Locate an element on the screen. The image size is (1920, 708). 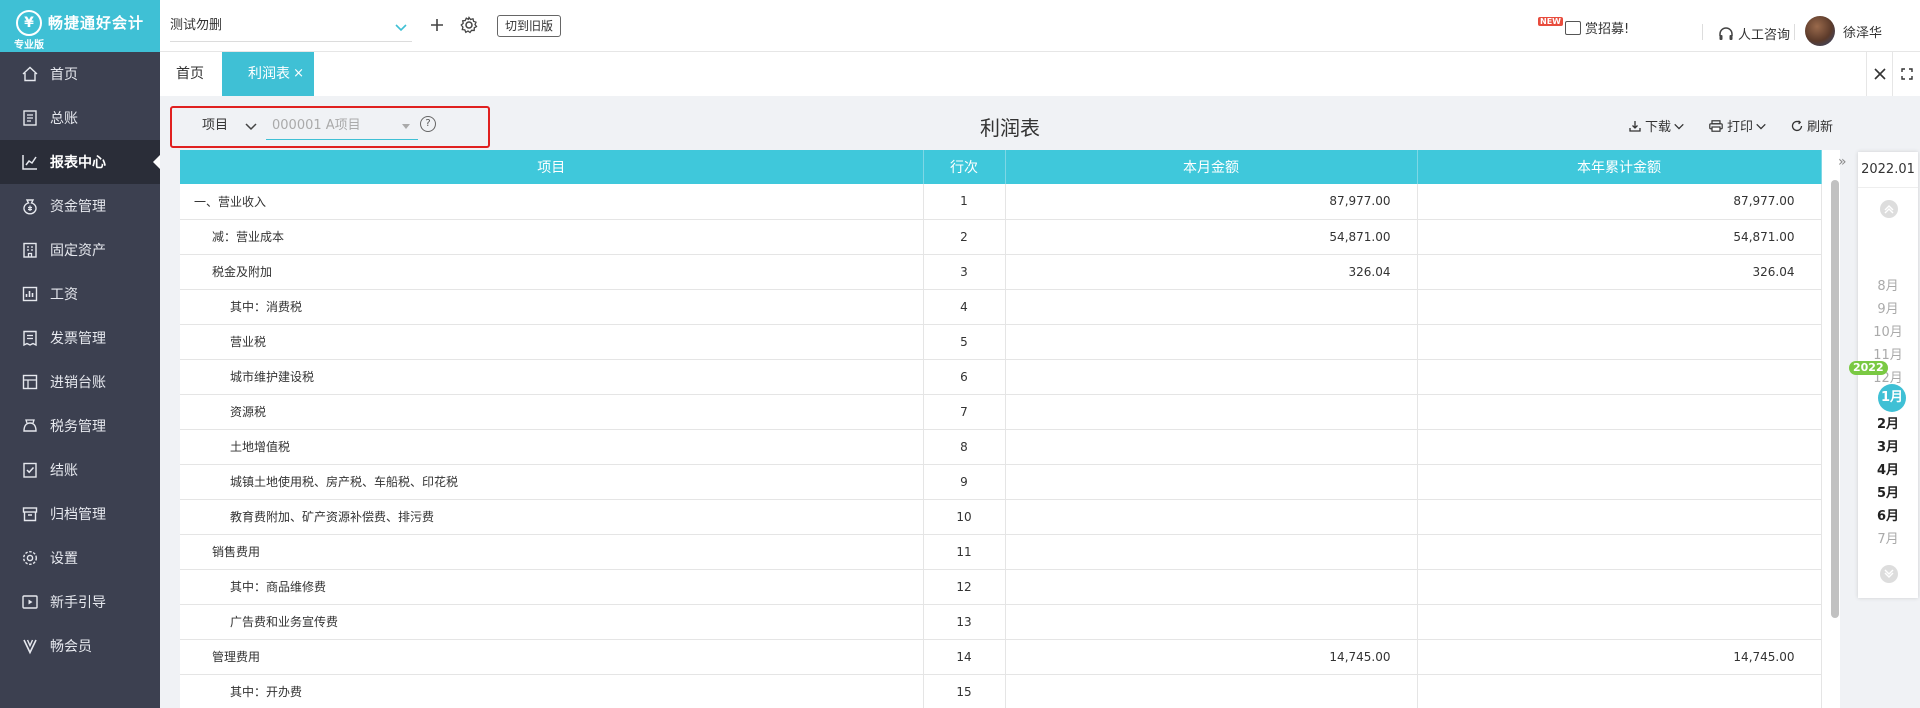
table-row: 资源税 7 is located at coordinates (1001, 412).